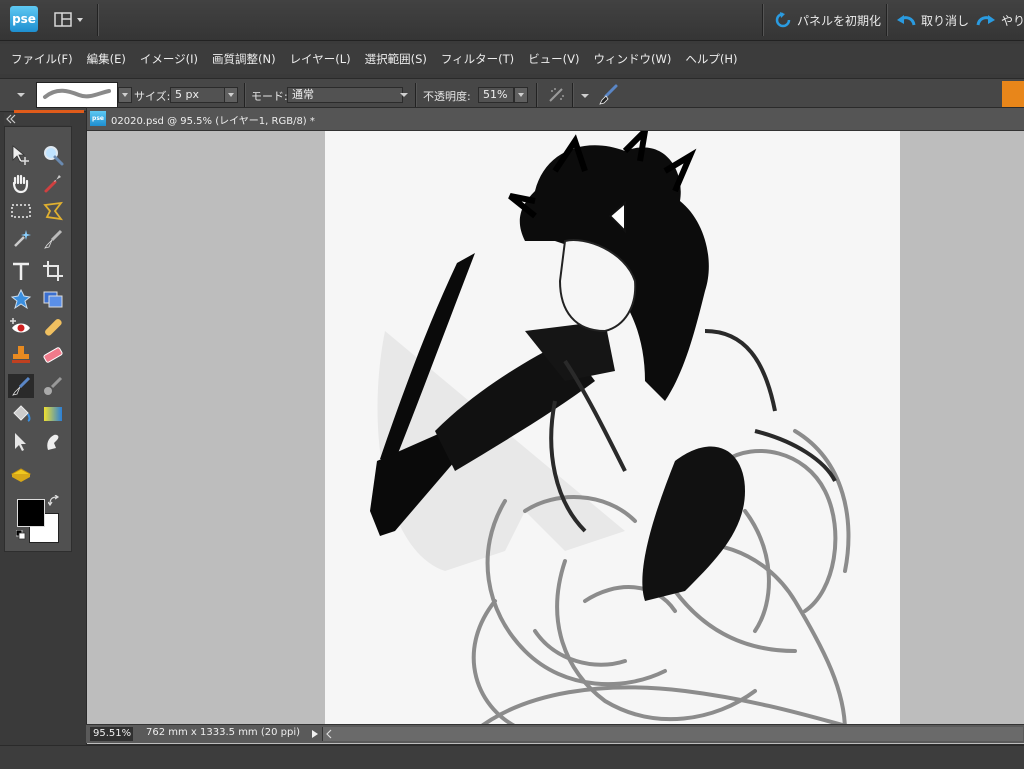 The width and height of the screenshot is (1024, 769). I want to click on reset-panels-button: パネルを初期化, so click(827, 20).